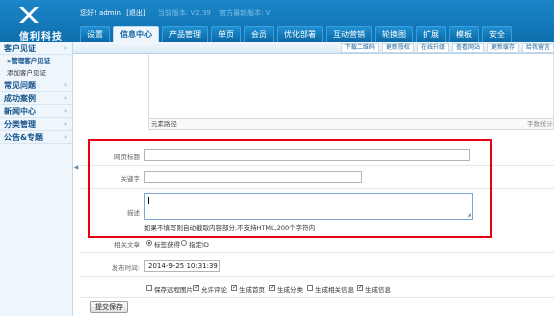  What do you see at coordinates (90, 13) in the screenshot?
I see `greeting: 您好!` at bounding box center [90, 13].